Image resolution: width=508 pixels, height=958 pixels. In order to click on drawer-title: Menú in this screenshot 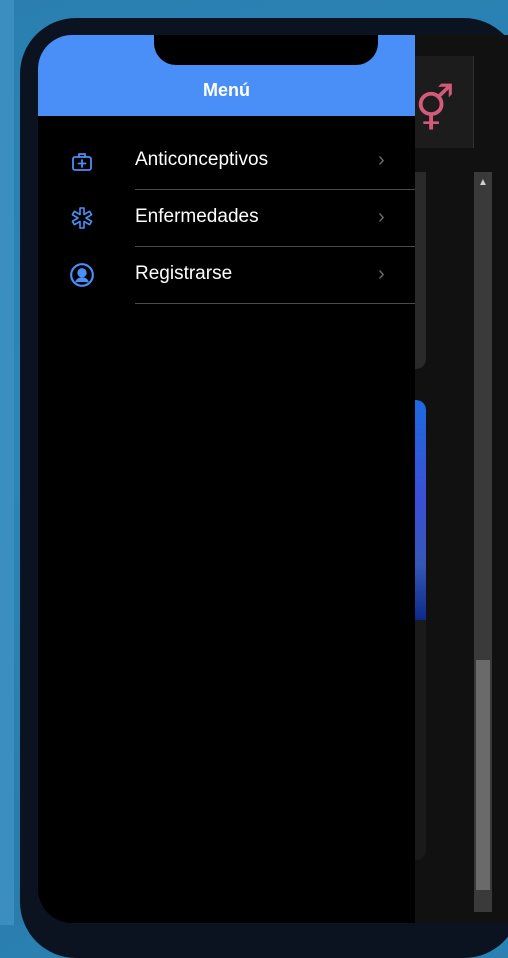, I will do `click(226, 90)`.